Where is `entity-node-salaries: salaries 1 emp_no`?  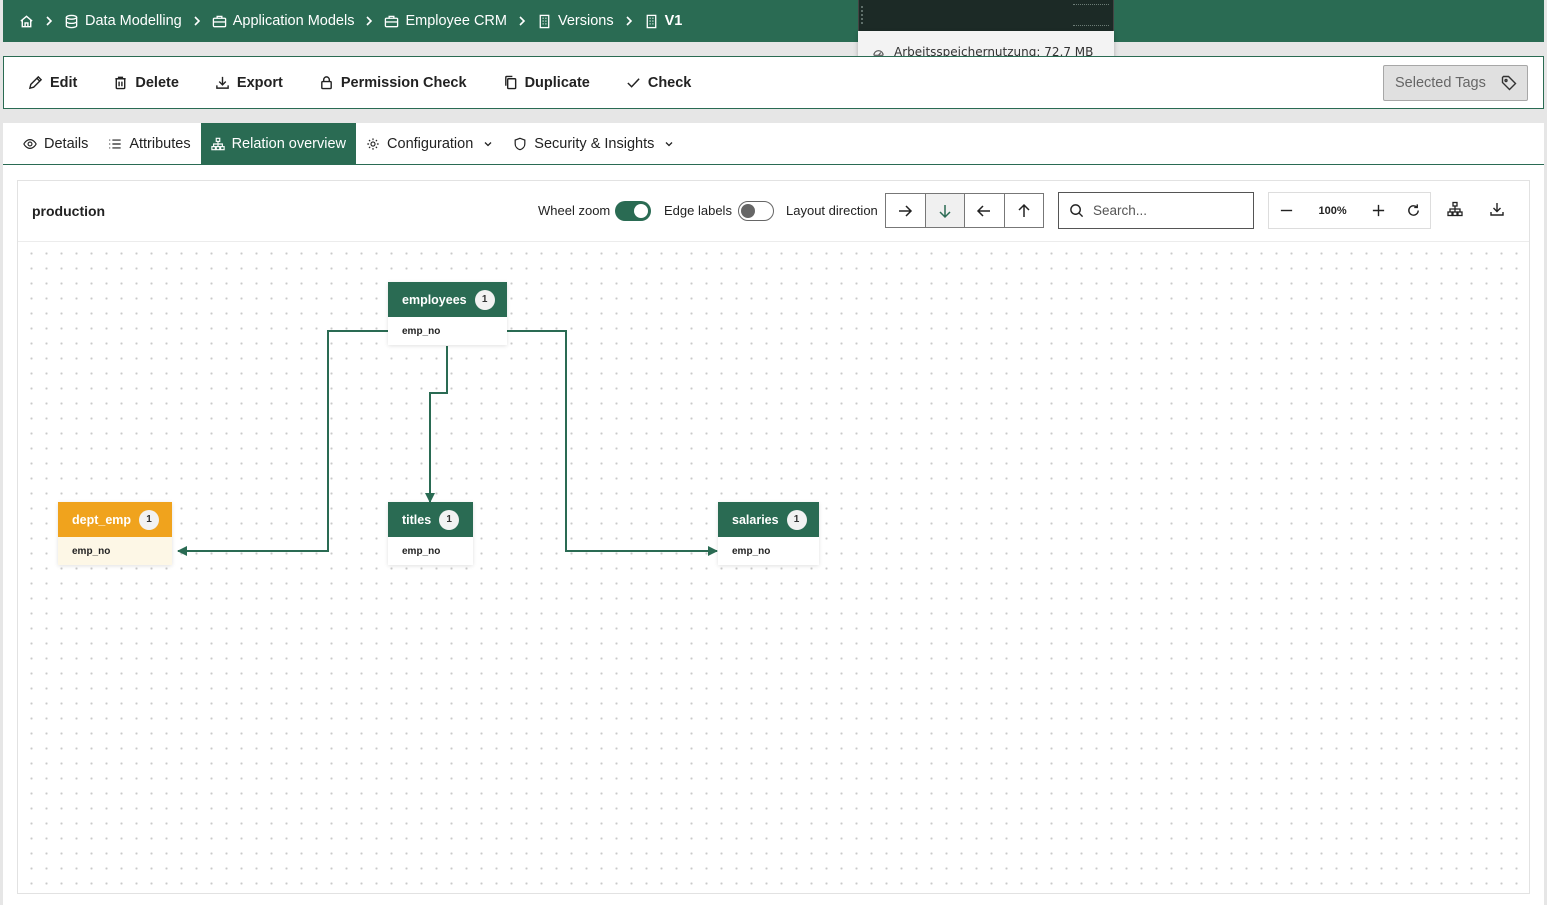
entity-node-salaries: salaries 1 emp_no is located at coordinates (768, 533).